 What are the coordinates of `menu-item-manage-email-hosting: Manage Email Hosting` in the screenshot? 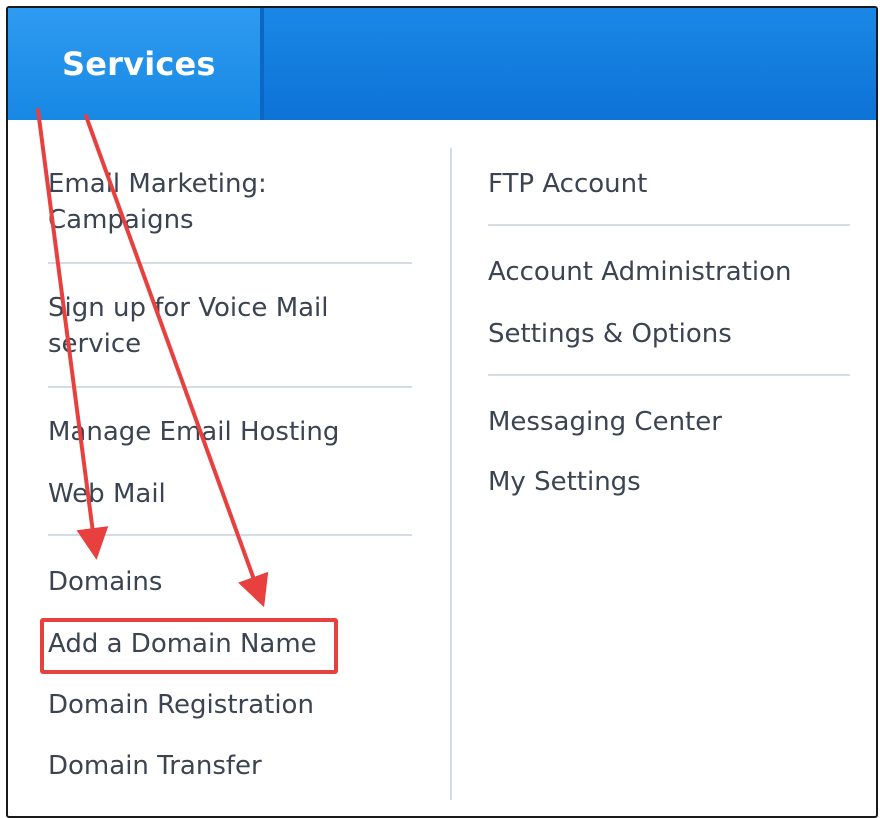 It's located at (193, 432).